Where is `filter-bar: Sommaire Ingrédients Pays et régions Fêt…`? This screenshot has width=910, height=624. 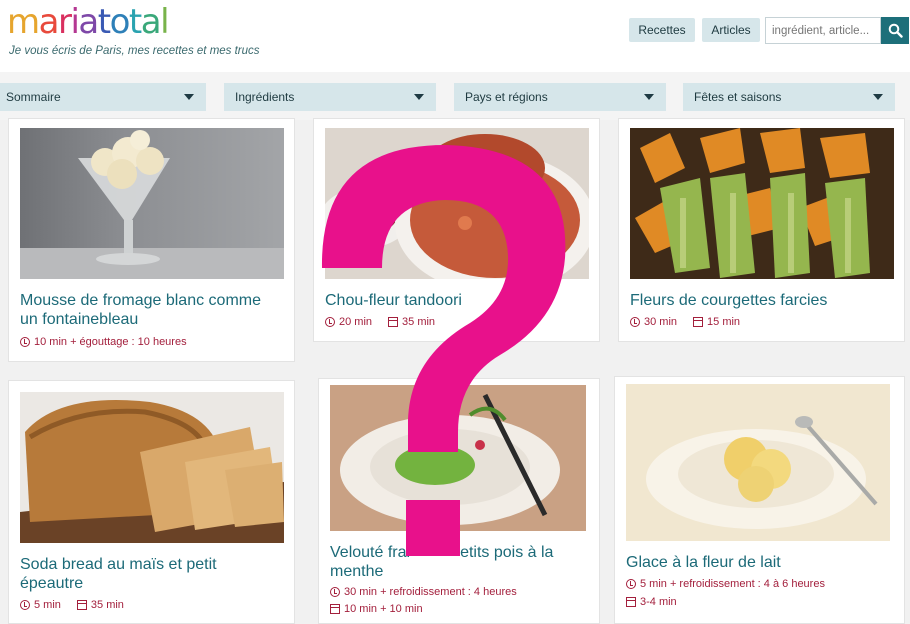
filter-bar: Sommaire Ingrédients Pays et régions Fêt… is located at coordinates (455, 96).